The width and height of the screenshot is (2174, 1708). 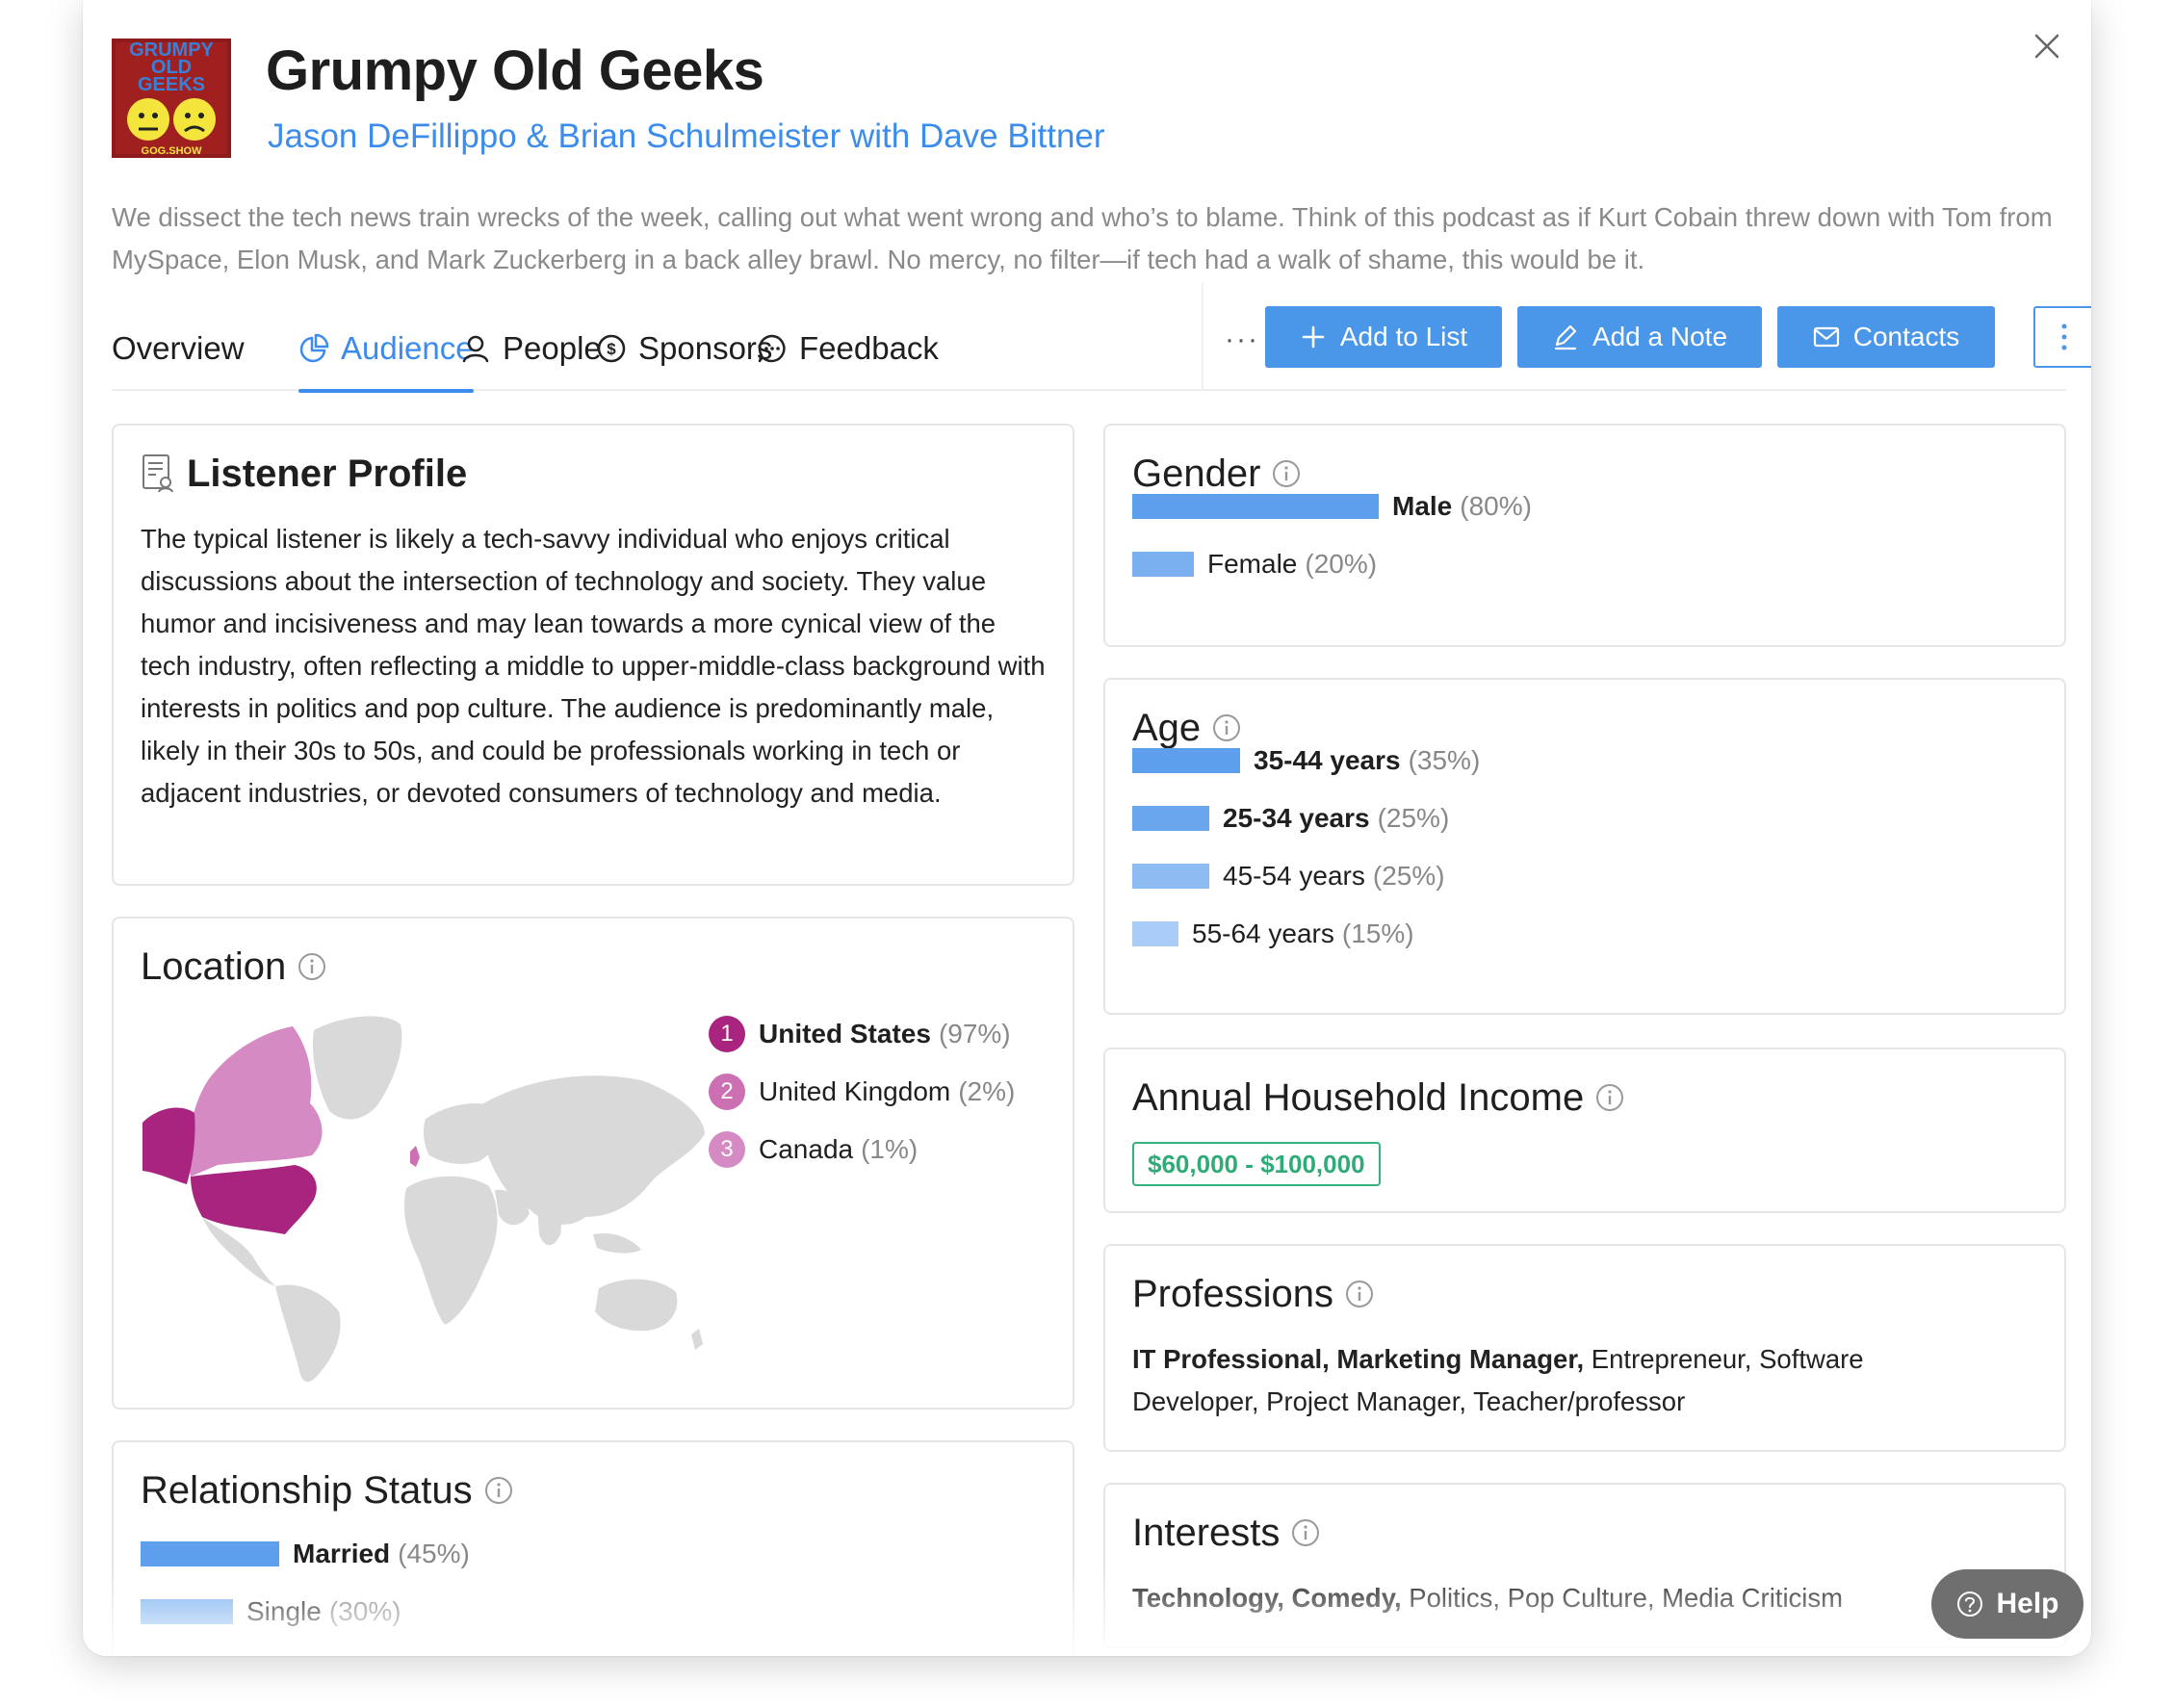 What do you see at coordinates (1826, 337) in the screenshot?
I see `envelope-icon` at bounding box center [1826, 337].